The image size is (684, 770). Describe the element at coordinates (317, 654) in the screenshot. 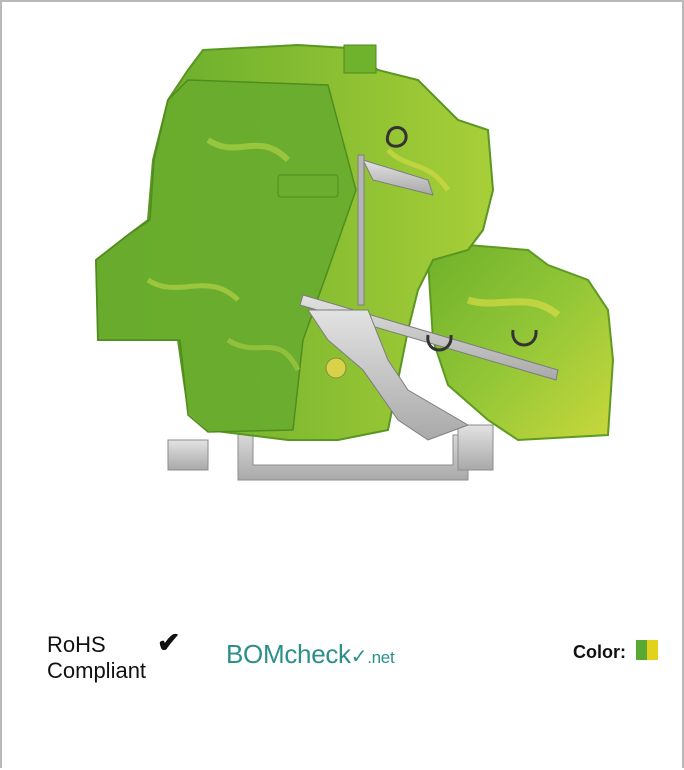

I see `bomcheck-logo-check: check` at that location.